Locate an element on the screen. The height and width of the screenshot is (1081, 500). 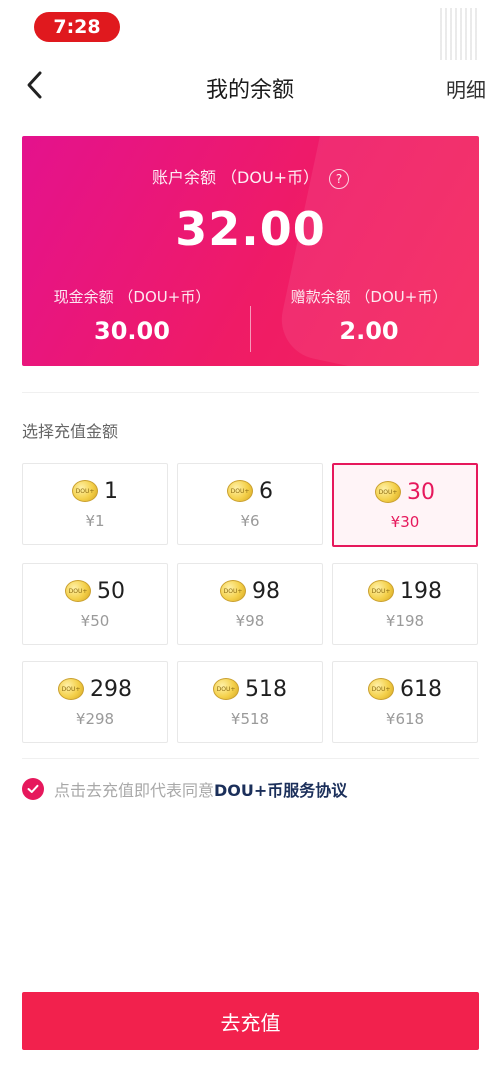
amount-price: ¥50 is located at coordinates (95, 620).